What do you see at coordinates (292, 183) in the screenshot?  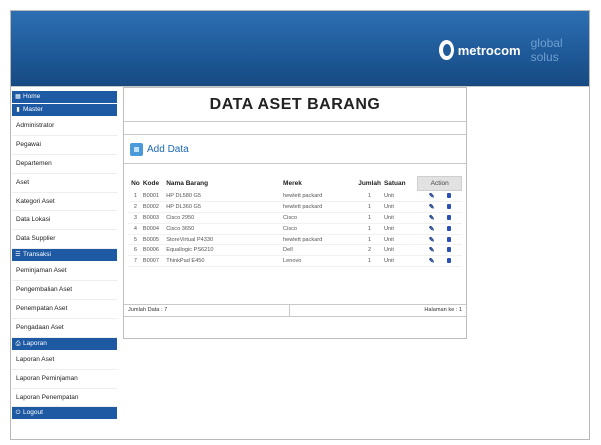 I see `column-header-merek: Merek` at bounding box center [292, 183].